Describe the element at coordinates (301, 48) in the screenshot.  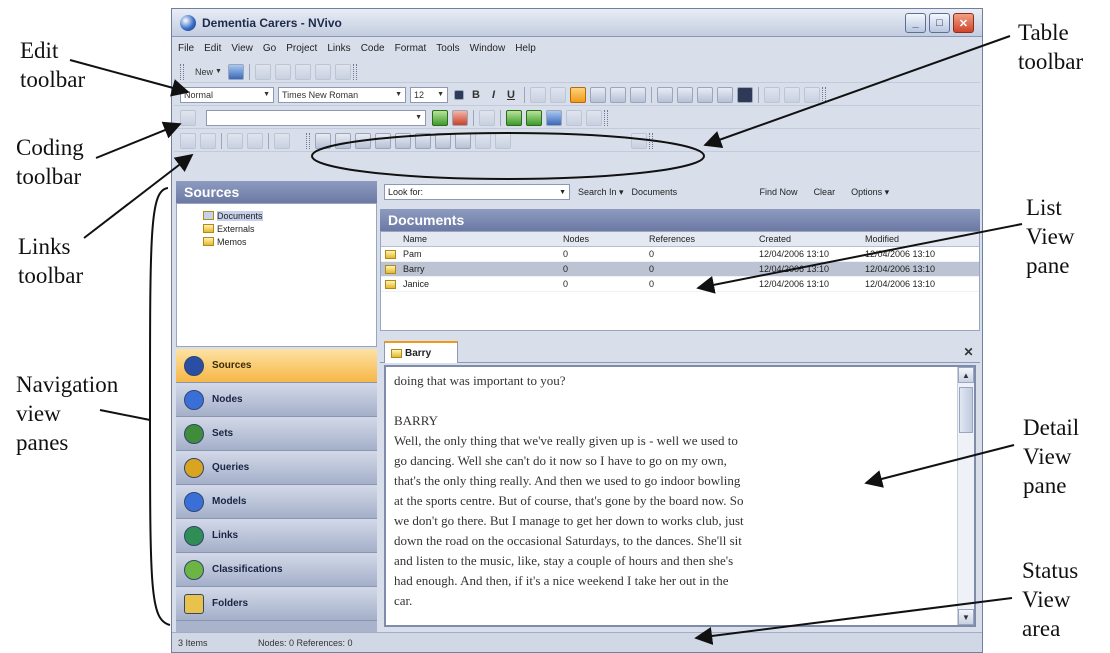
I see `menu-project: Project` at that location.